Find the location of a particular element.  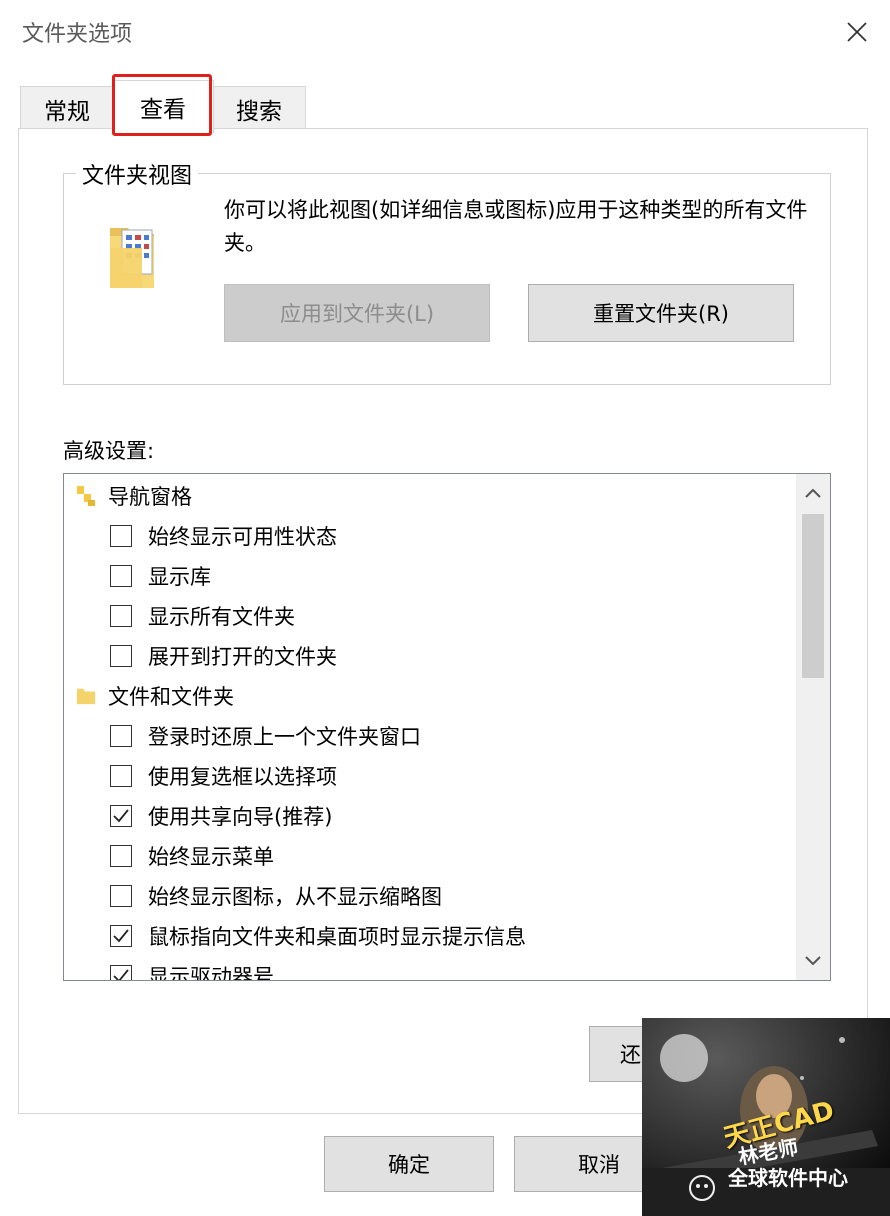

scroll-up-button is located at coordinates (813, 493).